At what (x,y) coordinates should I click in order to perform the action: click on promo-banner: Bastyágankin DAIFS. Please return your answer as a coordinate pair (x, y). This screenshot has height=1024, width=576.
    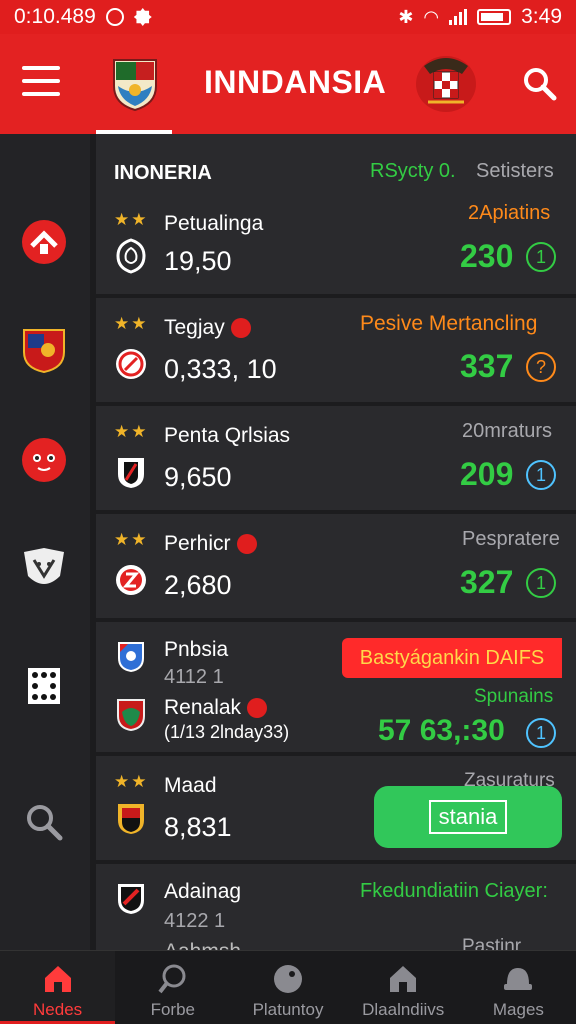
    Looking at the image, I should click on (452, 658).